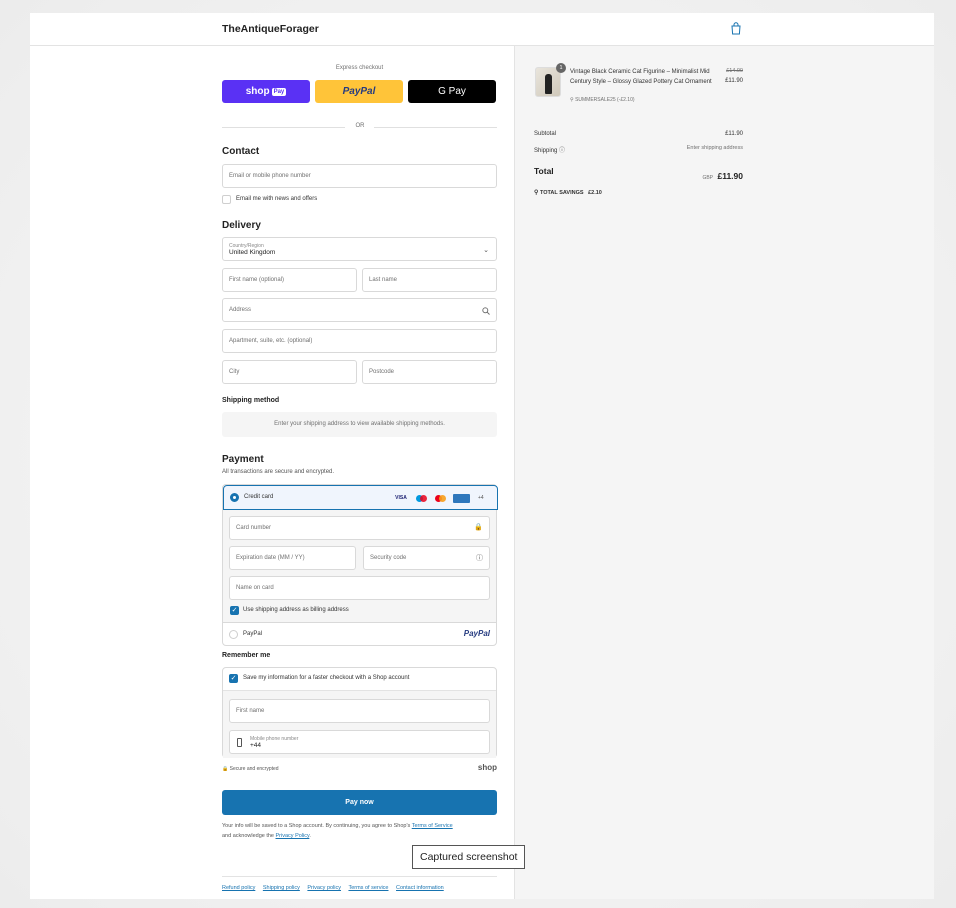  What do you see at coordinates (487, 767) in the screenshot?
I see `shop-logo: shop` at bounding box center [487, 767].